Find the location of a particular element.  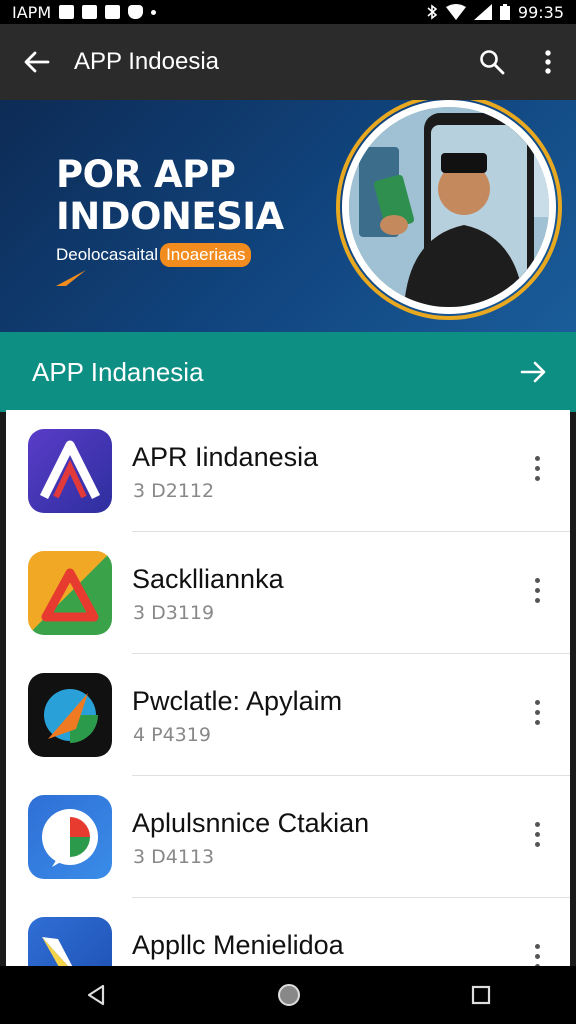

list-item: Pwclatle: Apylaim 4 P4319 is located at coordinates (288, 715).